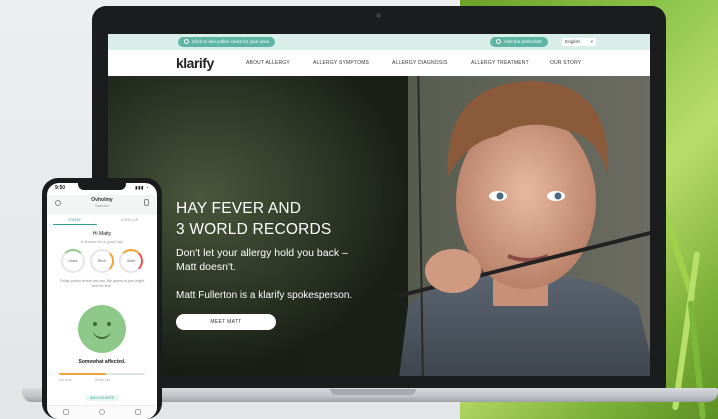 Image resolution: width=718 pixels, height=419 pixels. I want to click on tab-today: TODAY, so click(74, 219).